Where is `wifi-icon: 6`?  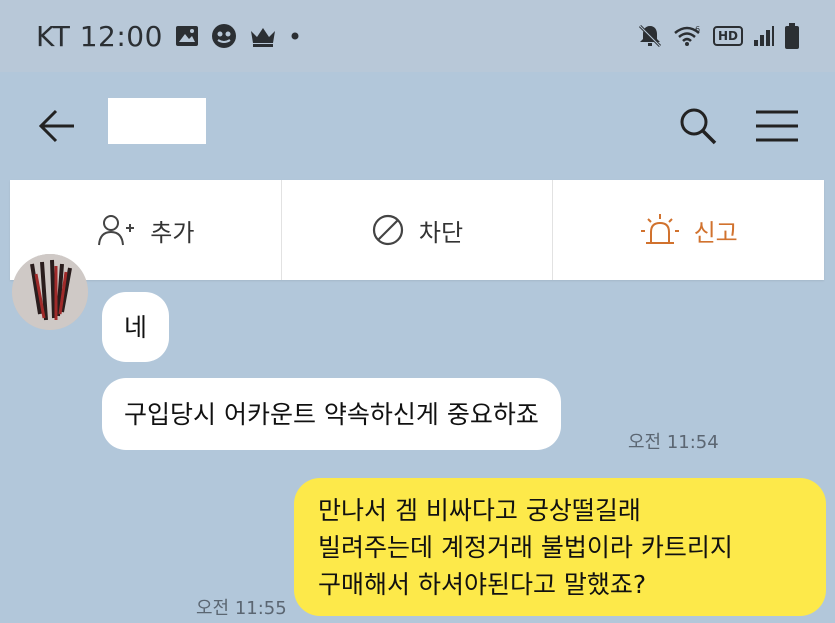
wifi-icon: 6 is located at coordinates (688, 36).